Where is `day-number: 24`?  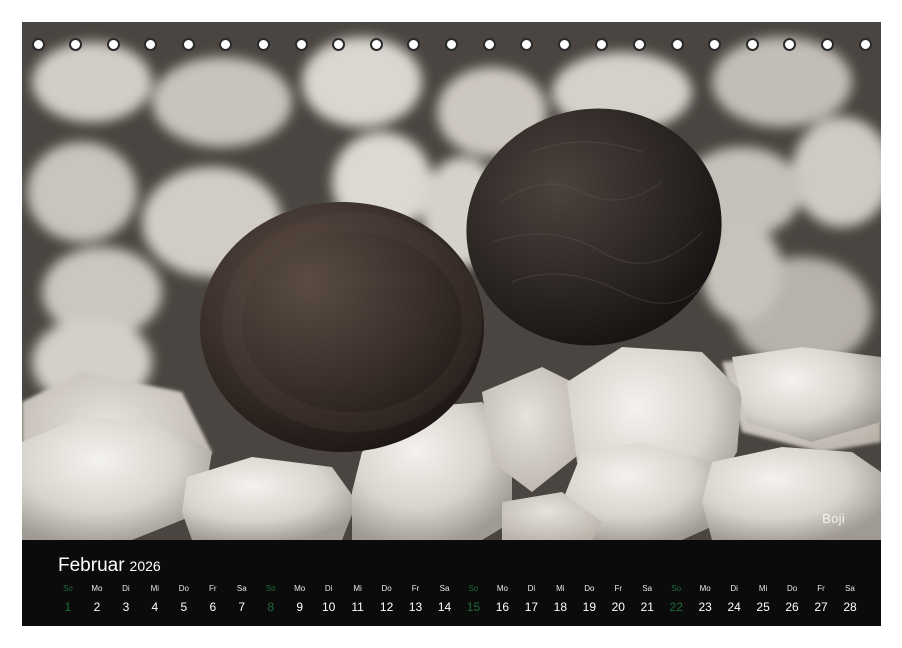
day-number: 24 is located at coordinates (734, 607).